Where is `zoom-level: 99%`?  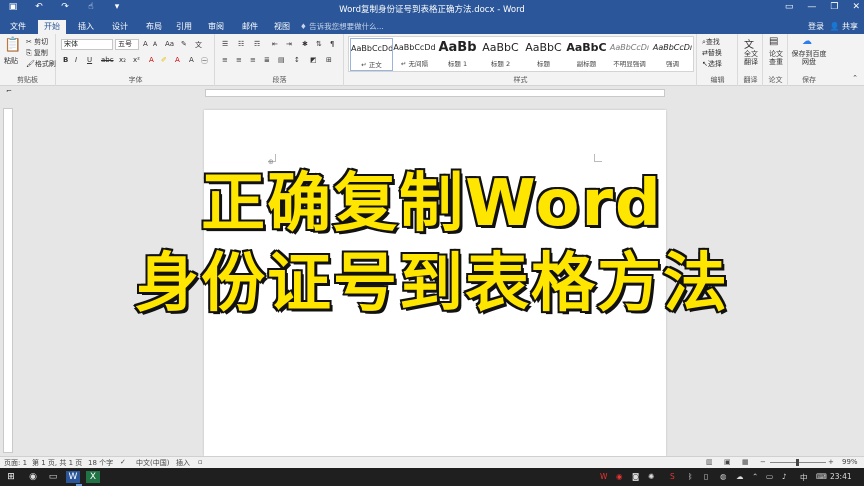
zoom-level: 99% is located at coordinates (850, 462).